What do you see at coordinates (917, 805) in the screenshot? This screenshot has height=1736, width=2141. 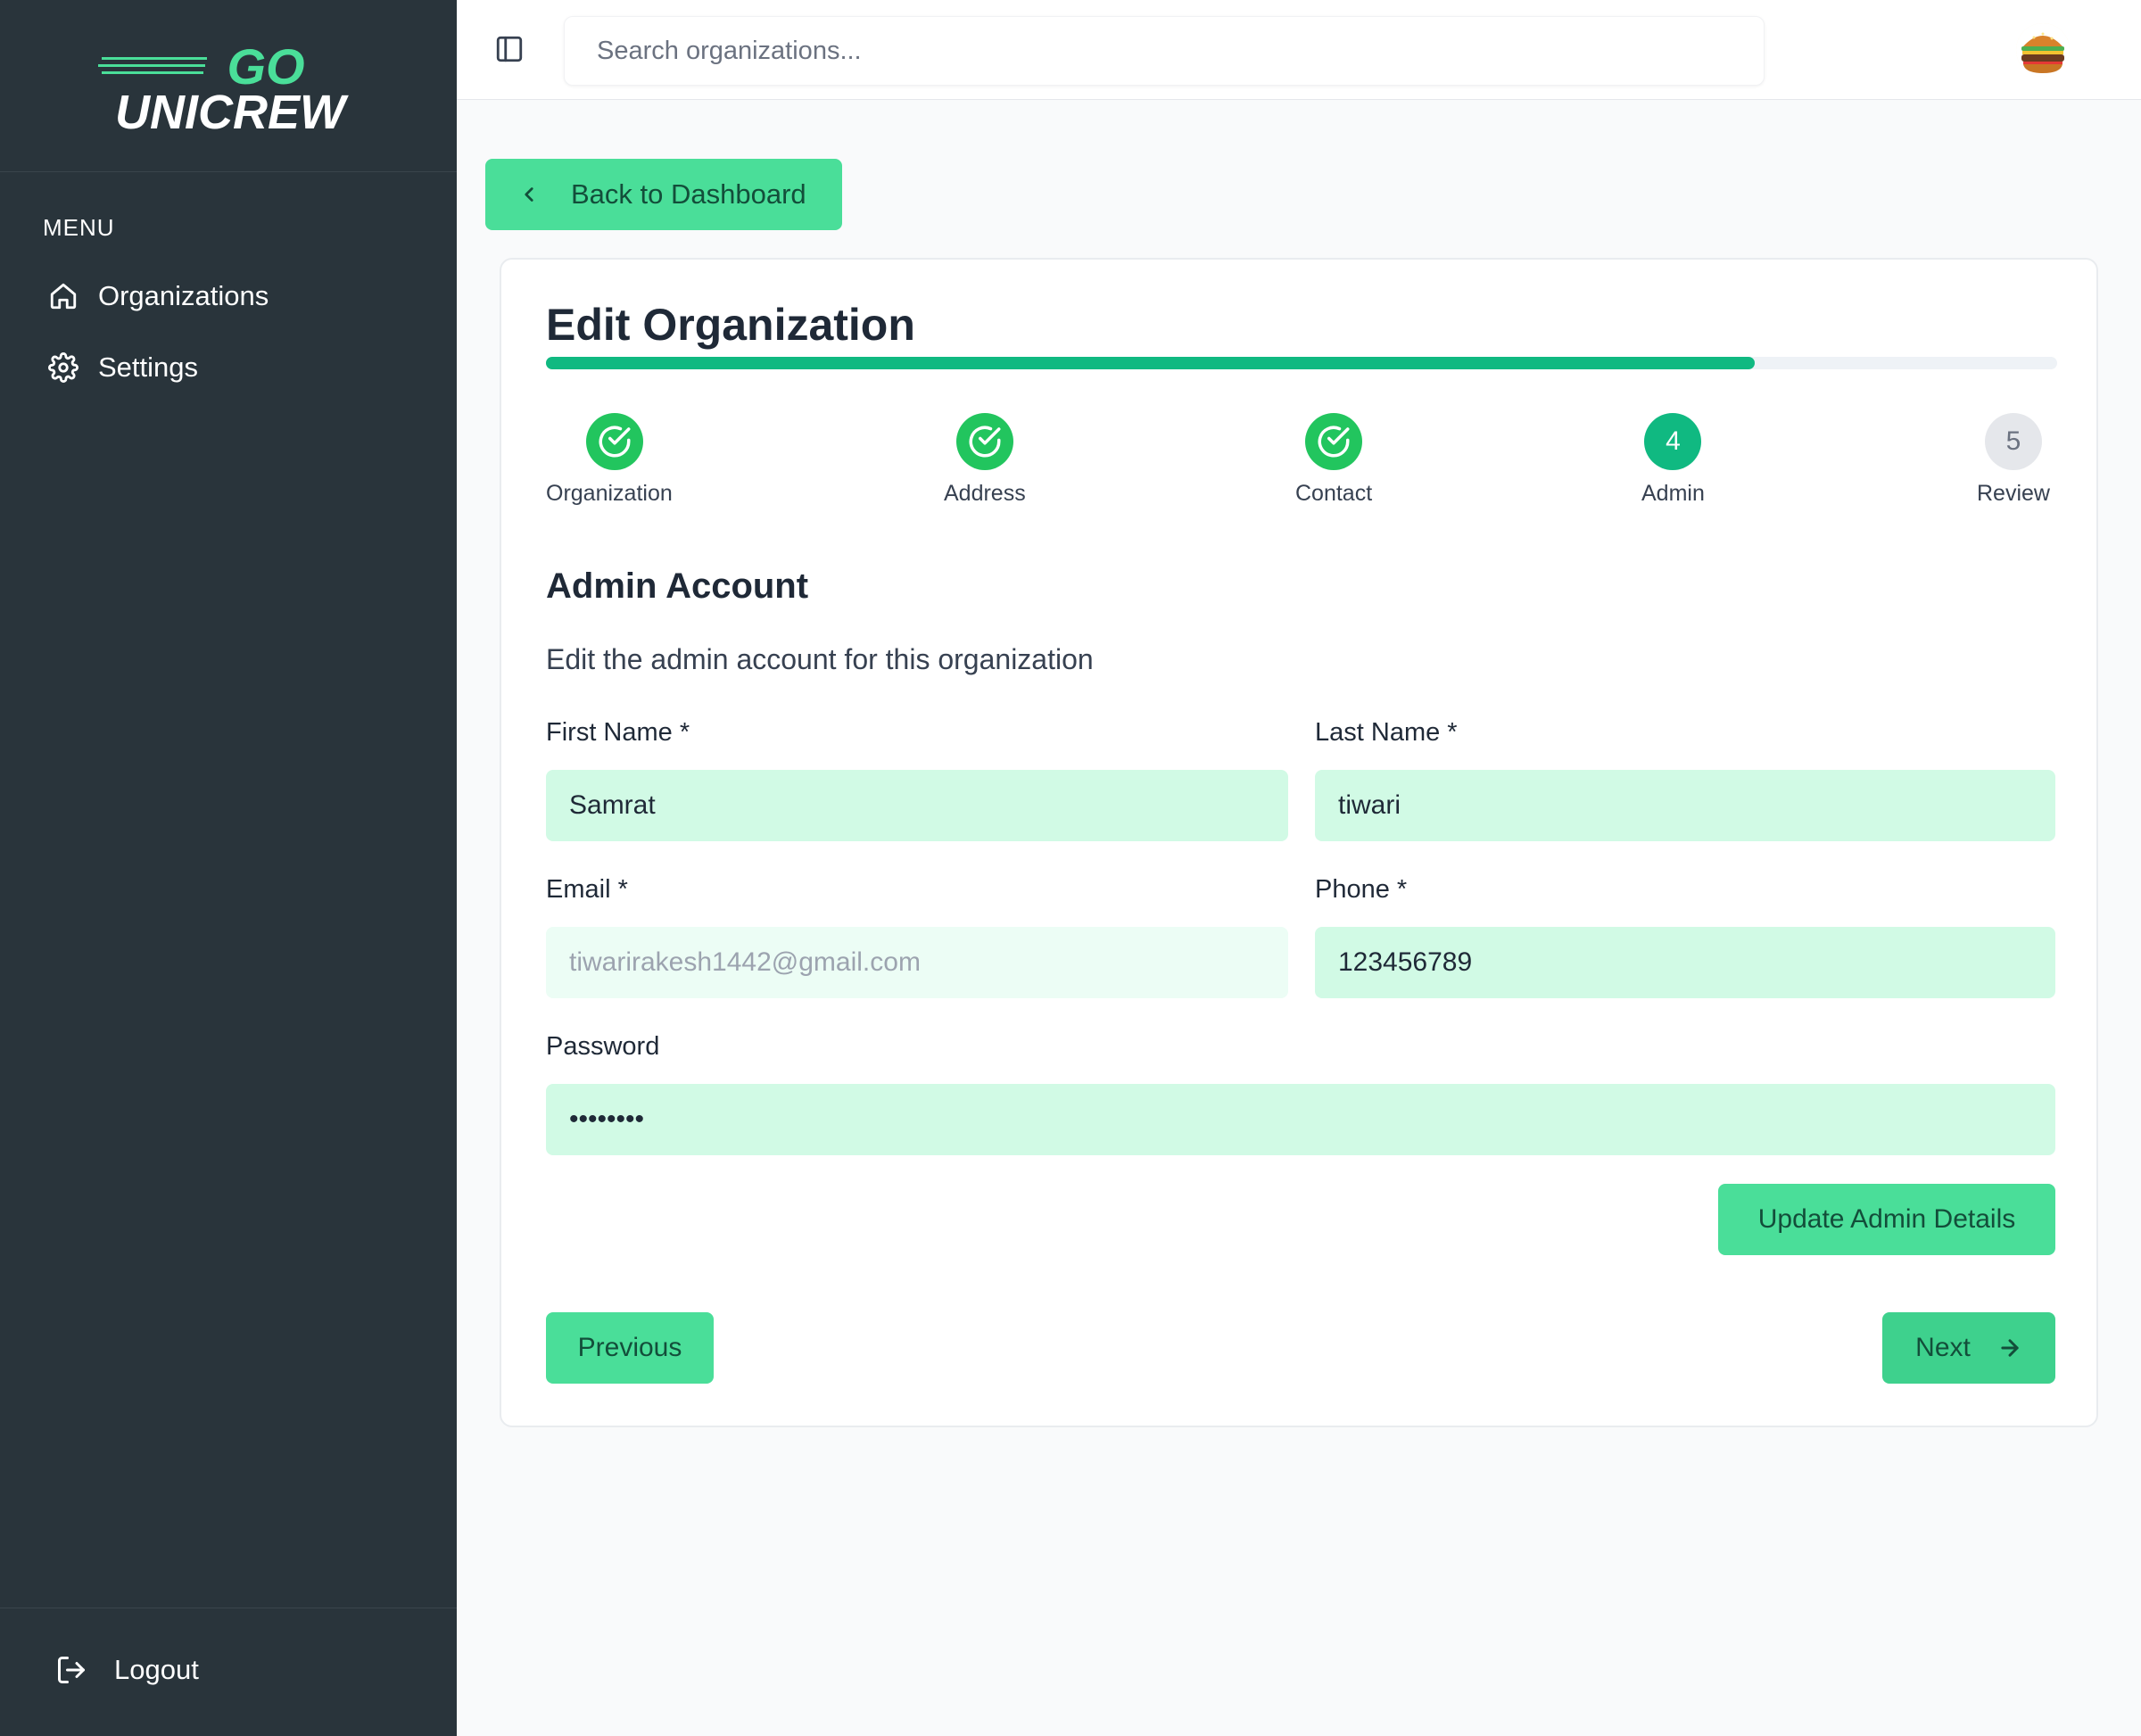 I see `first-name-field` at bounding box center [917, 805].